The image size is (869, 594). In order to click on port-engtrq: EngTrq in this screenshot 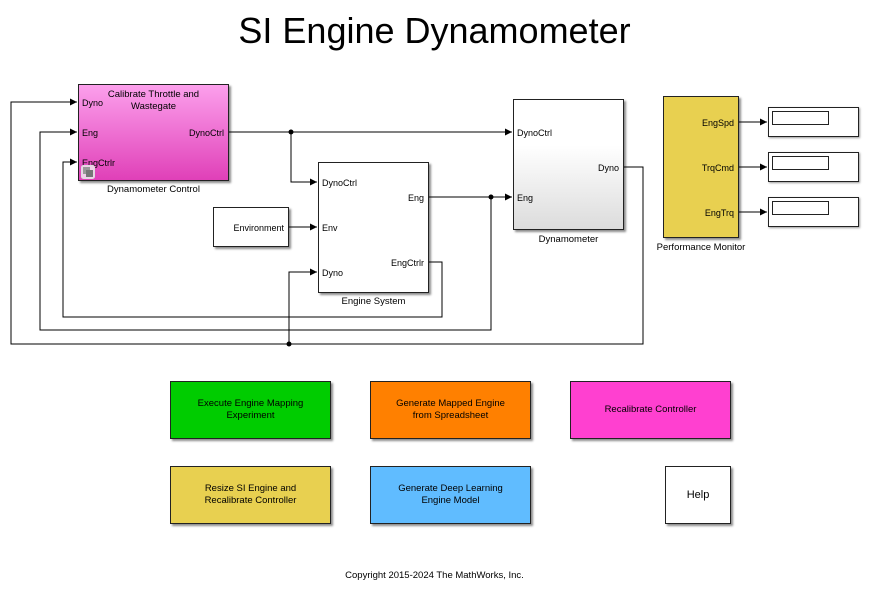, I will do `click(719, 213)`.